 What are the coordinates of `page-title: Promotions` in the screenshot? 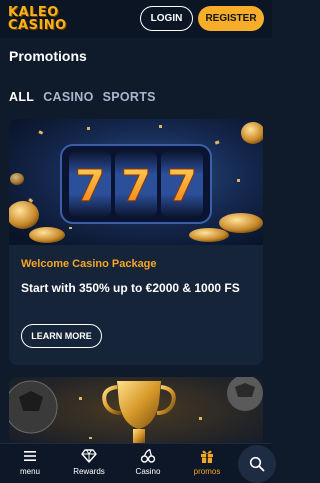 It's located at (48, 56).